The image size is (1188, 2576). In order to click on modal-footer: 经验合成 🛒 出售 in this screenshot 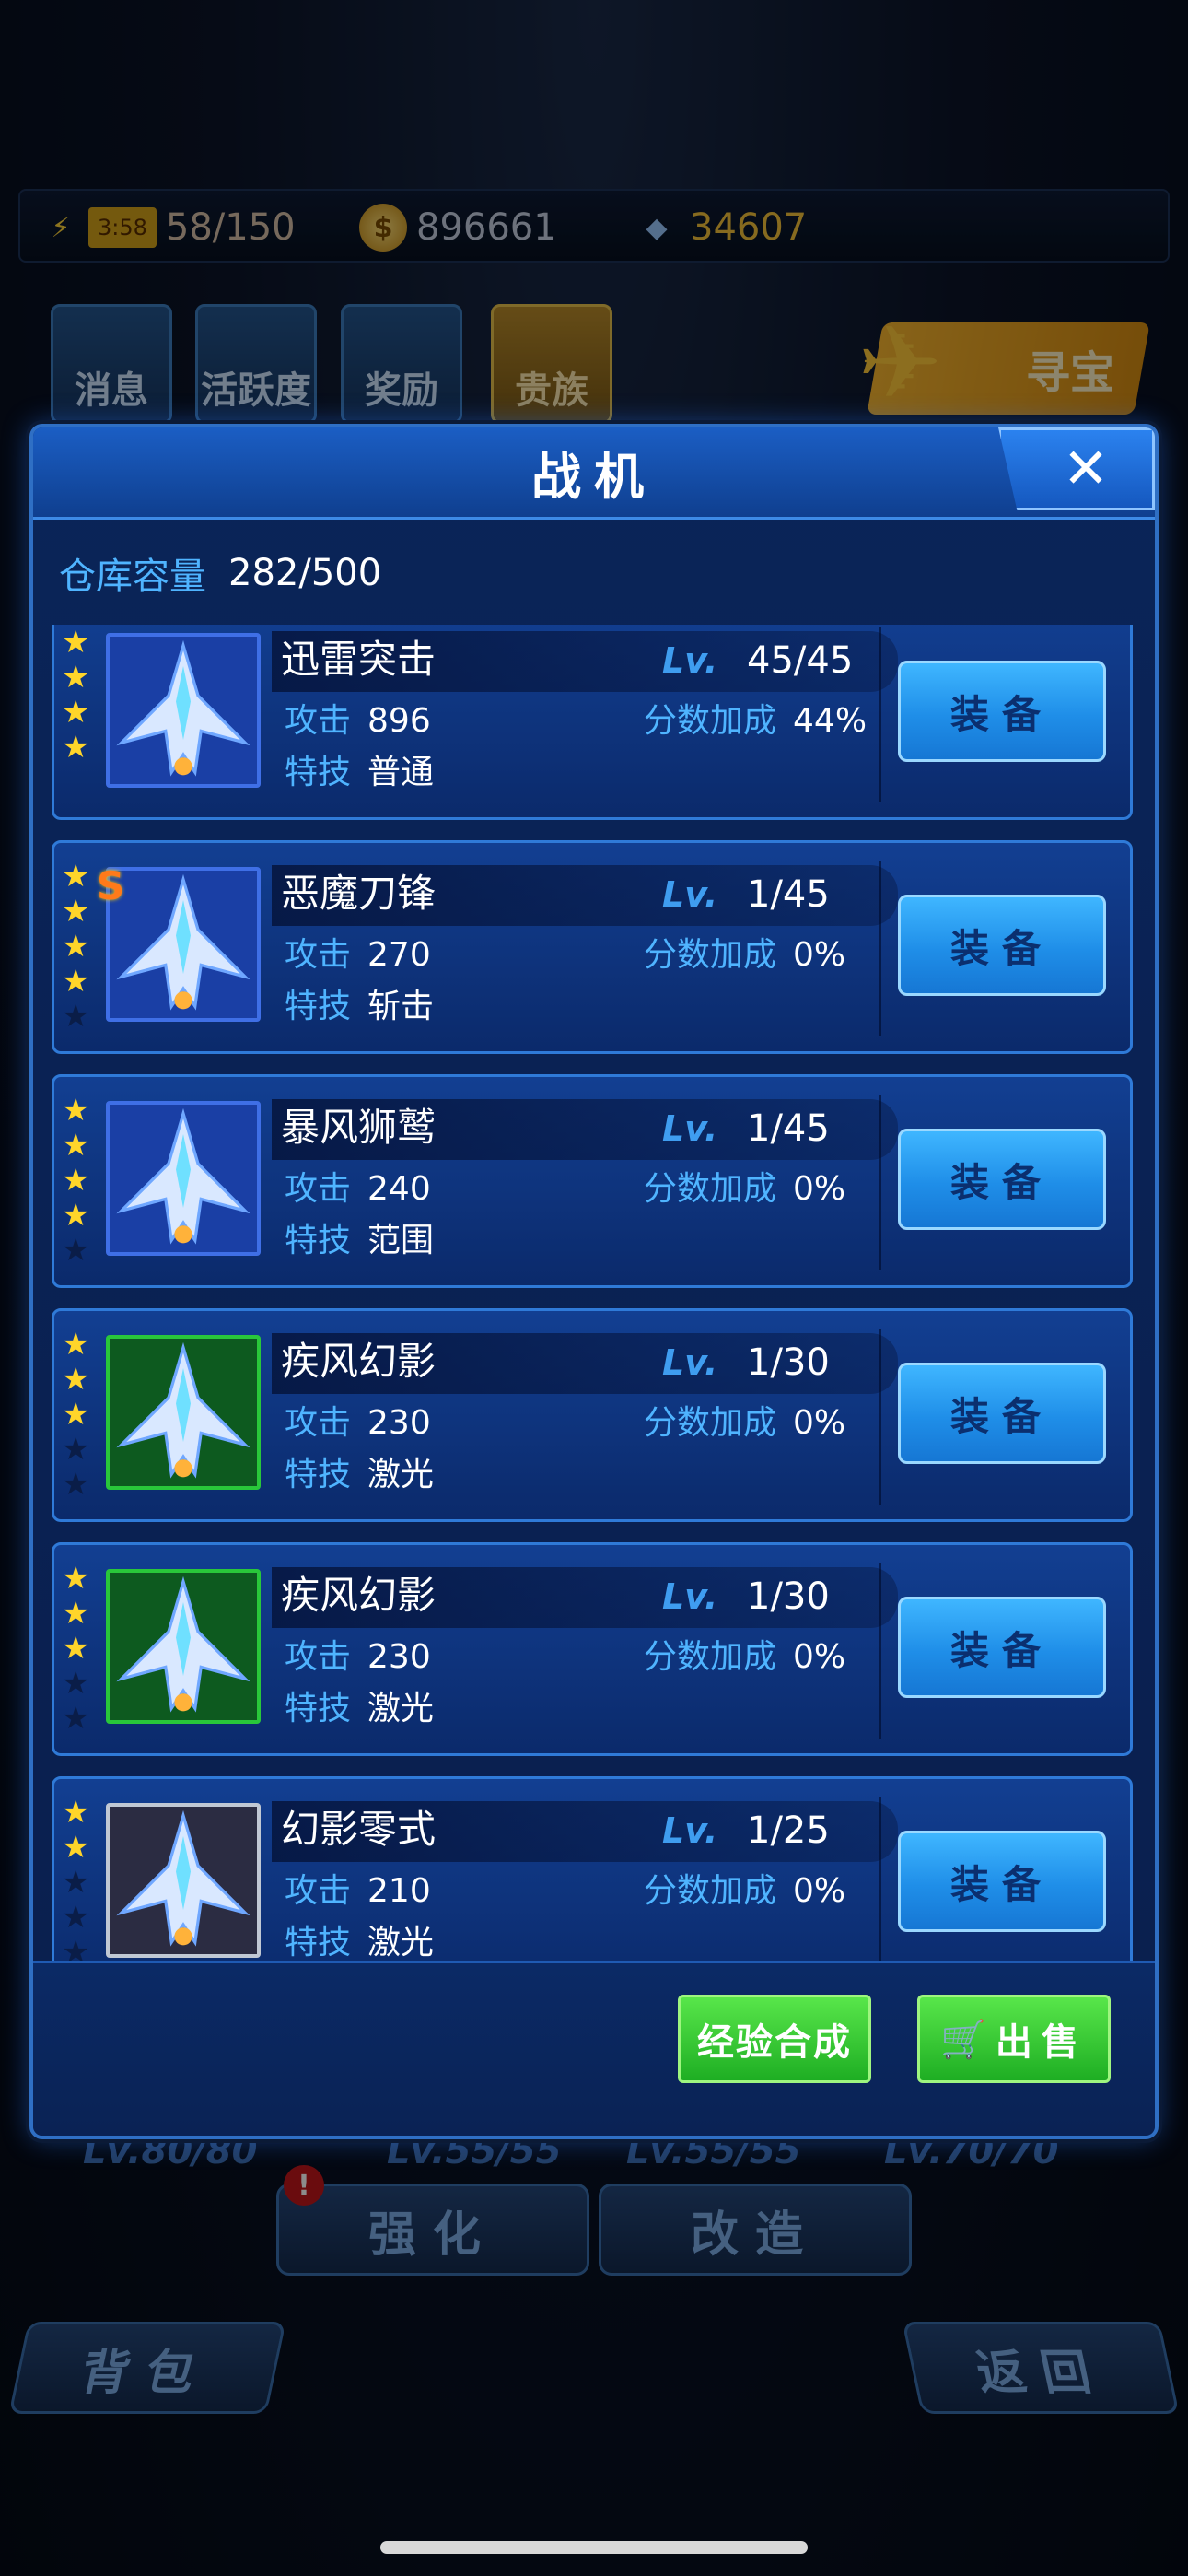, I will do `click(594, 2048)`.